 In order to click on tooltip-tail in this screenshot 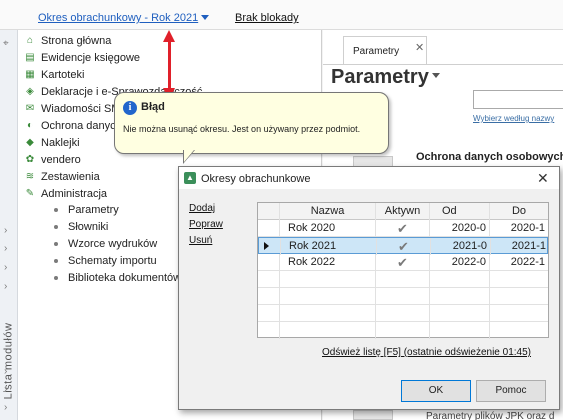, I will do `click(189, 156)`.